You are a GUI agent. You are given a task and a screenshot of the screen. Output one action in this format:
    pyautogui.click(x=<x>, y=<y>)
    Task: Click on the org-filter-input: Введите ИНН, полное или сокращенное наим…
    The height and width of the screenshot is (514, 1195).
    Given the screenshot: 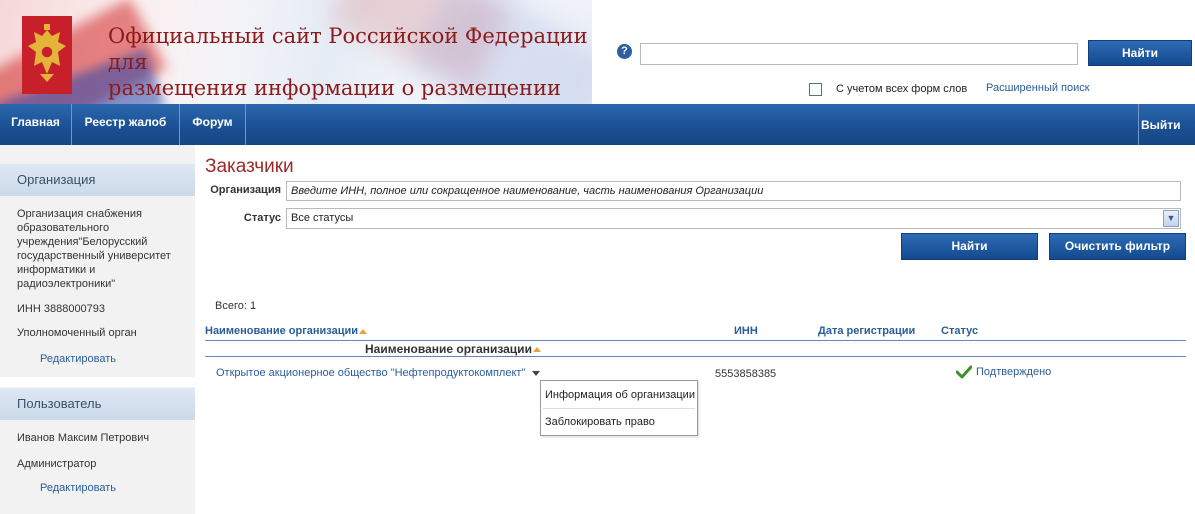 What is the action you would take?
    pyautogui.click(x=733, y=191)
    